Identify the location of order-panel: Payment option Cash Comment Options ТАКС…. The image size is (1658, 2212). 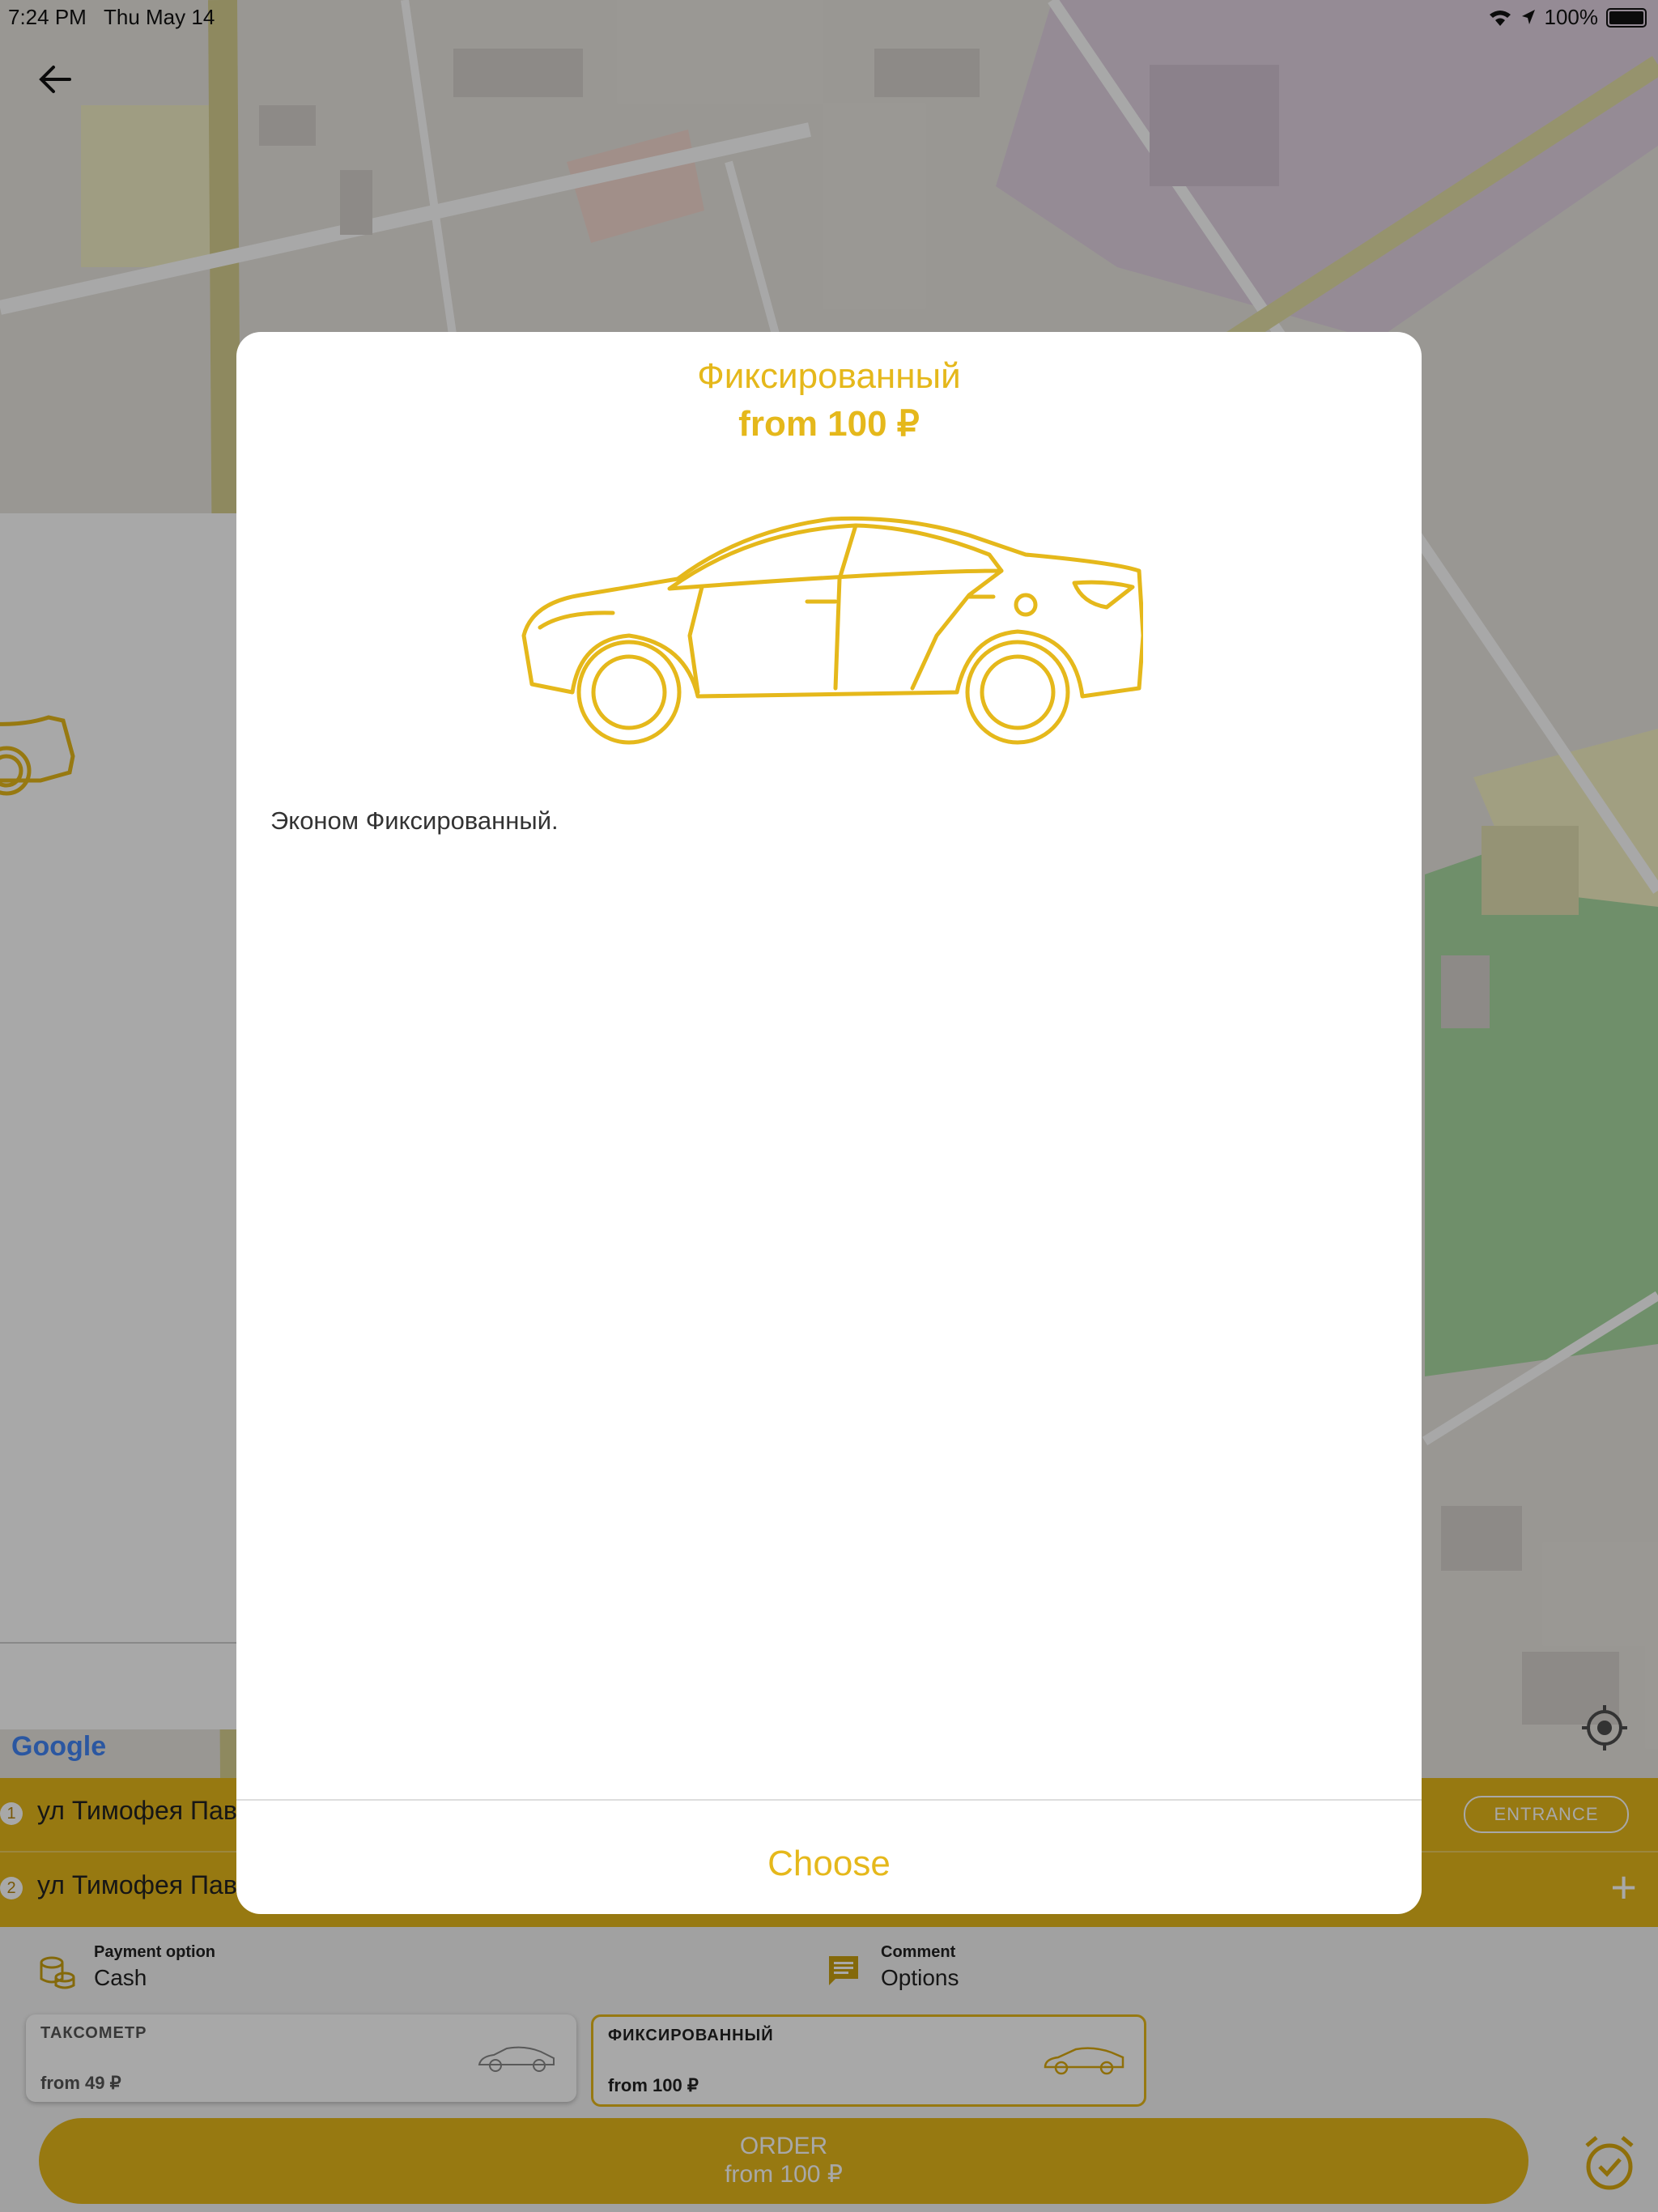
(829, 2069).